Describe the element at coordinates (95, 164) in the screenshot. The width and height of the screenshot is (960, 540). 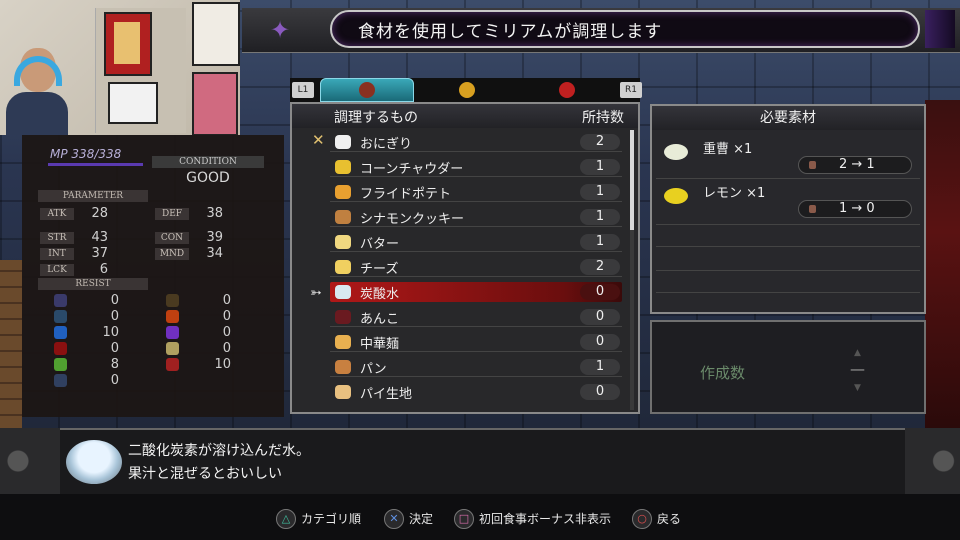
I see `mp-bar` at that location.